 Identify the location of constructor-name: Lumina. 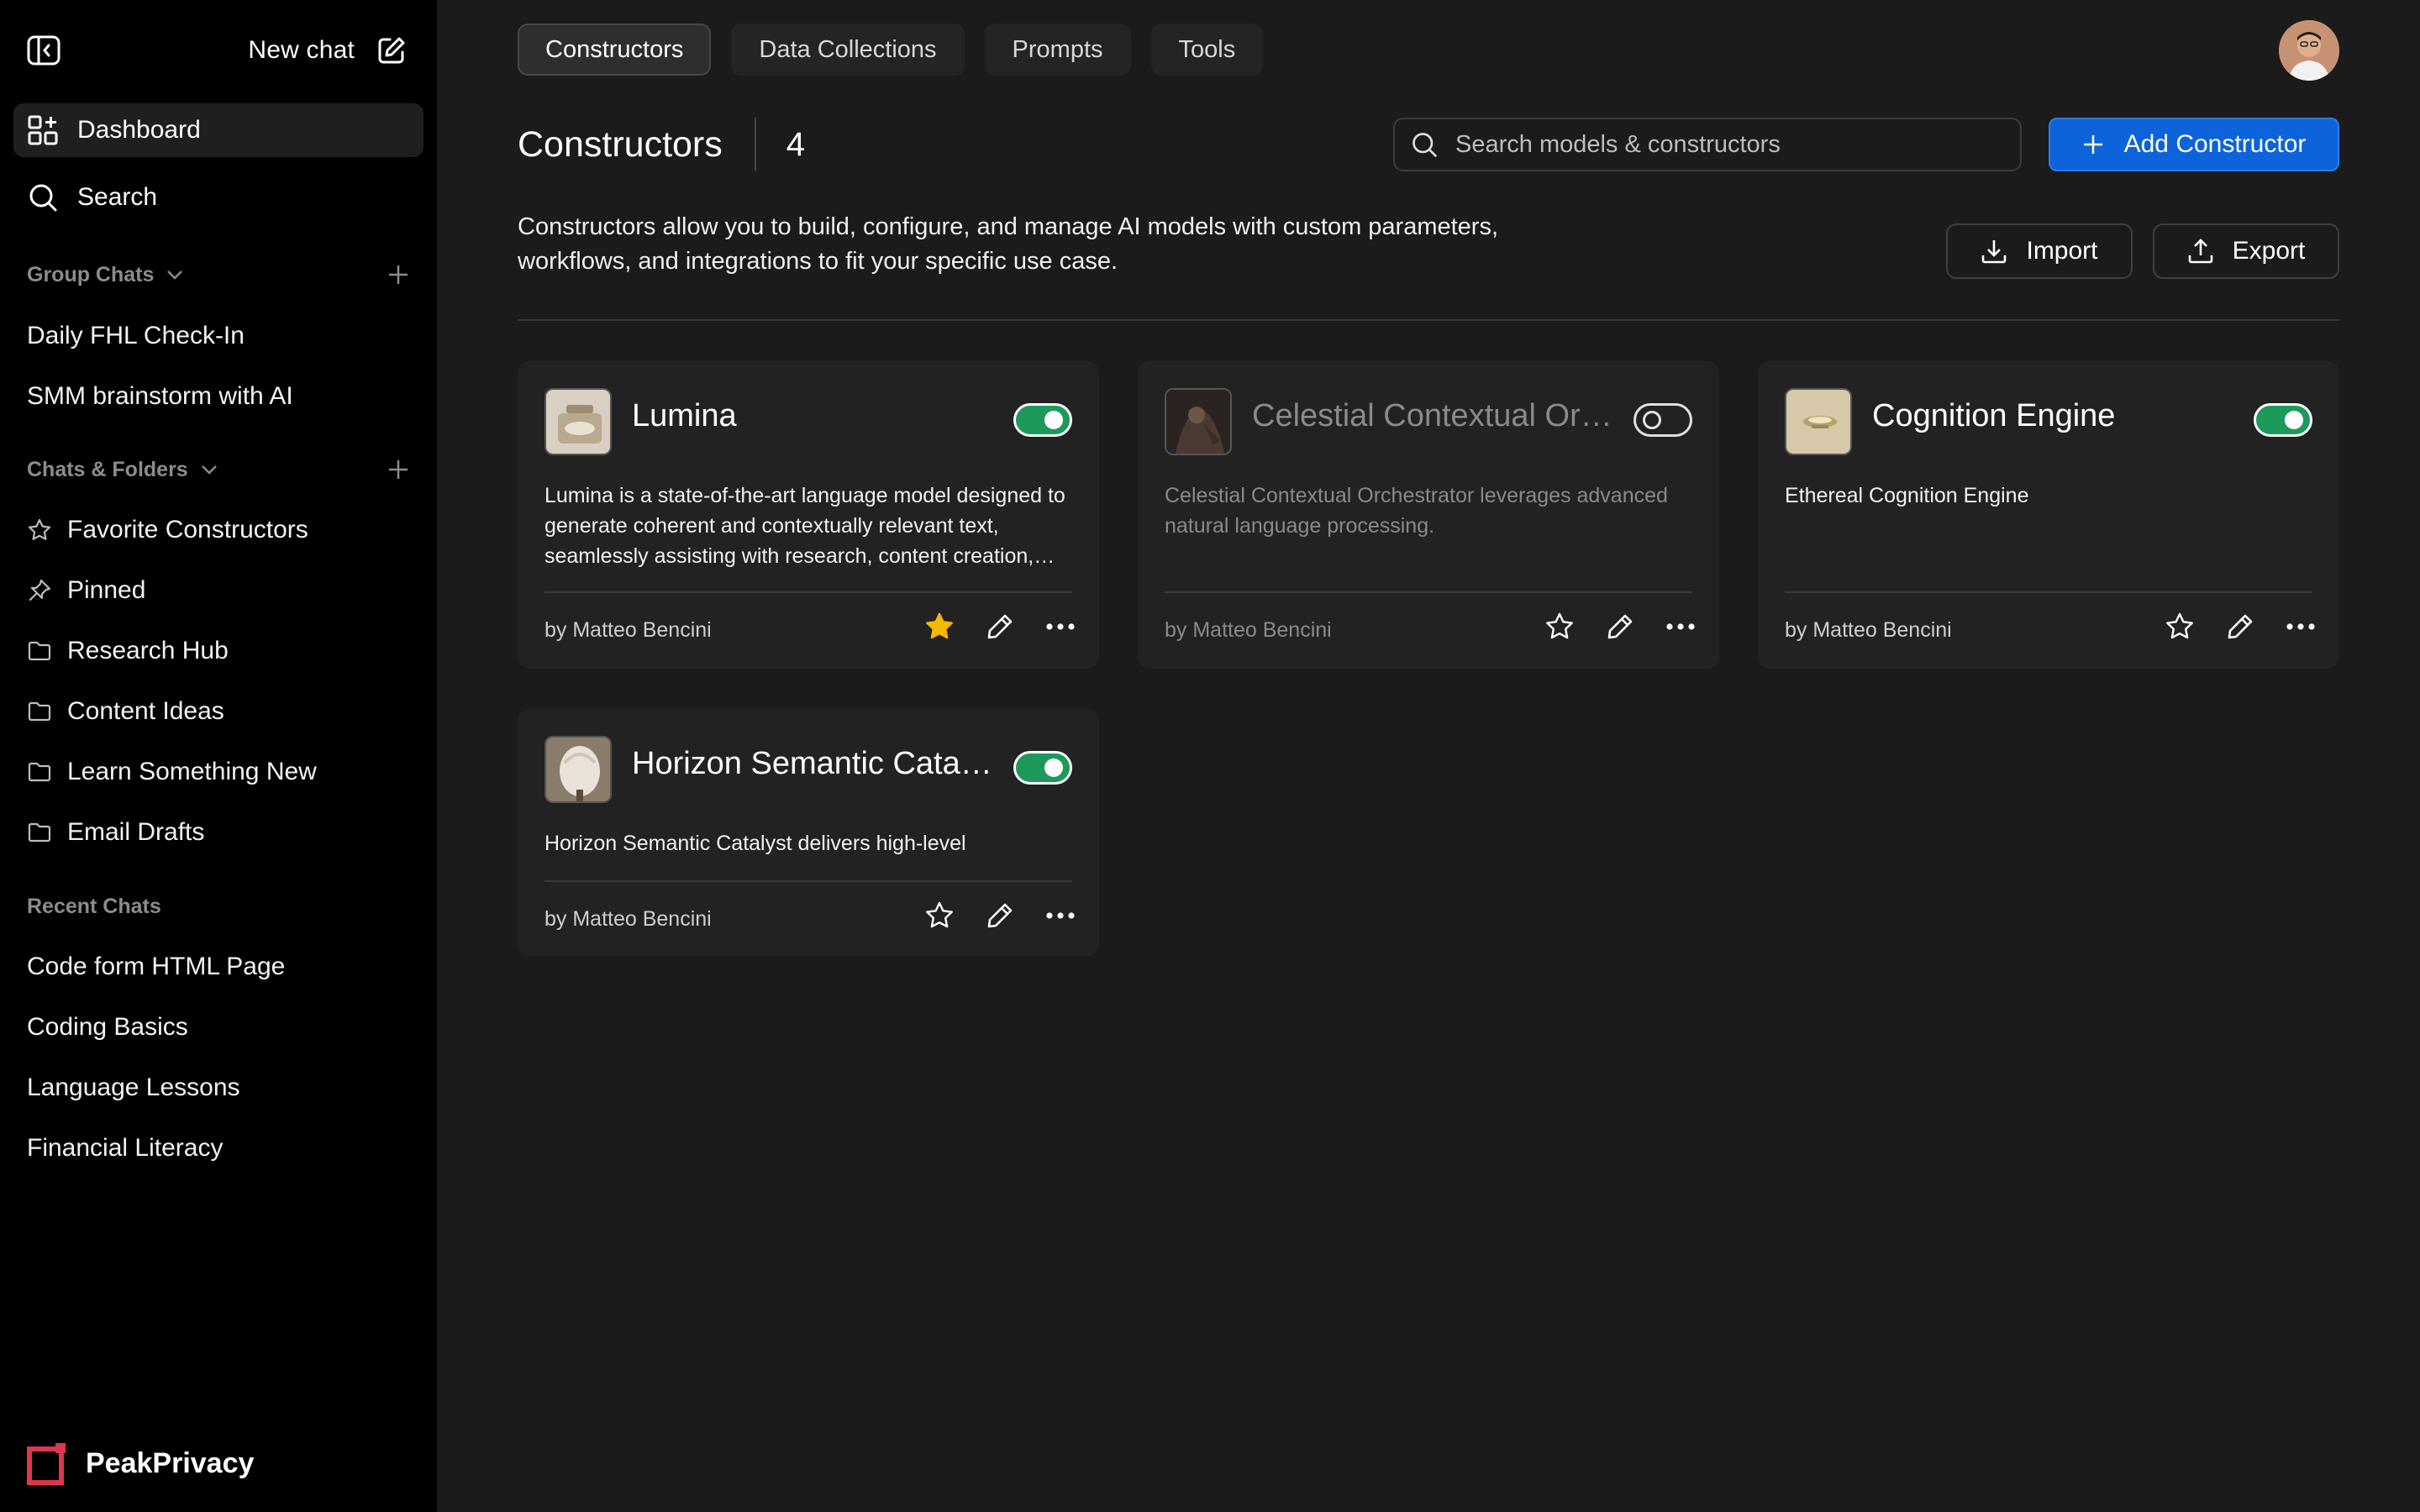
(684, 415).